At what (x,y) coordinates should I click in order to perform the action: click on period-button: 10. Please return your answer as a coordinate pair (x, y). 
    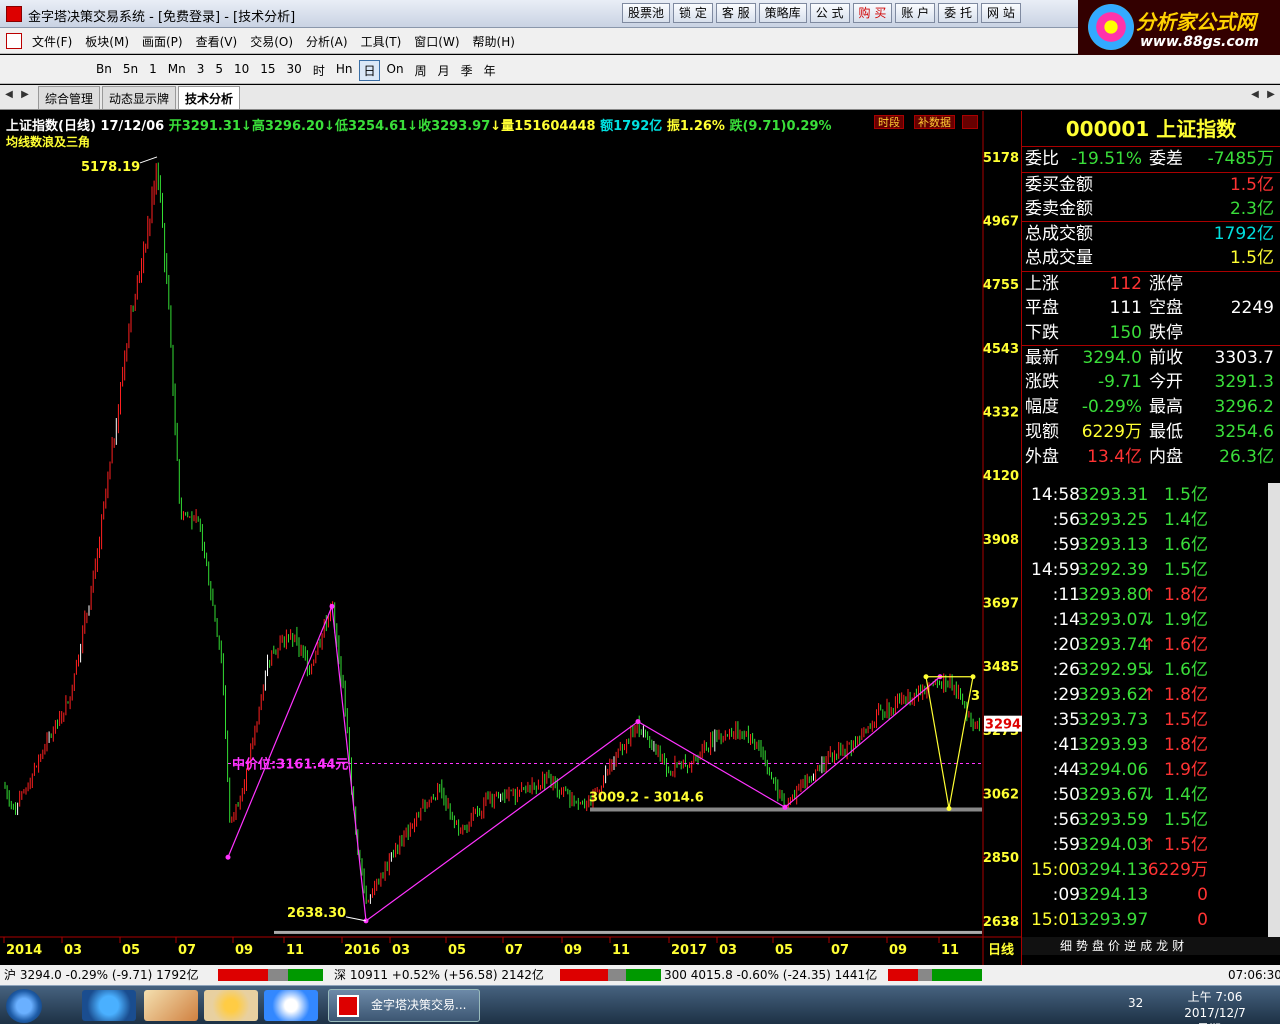
    Looking at the image, I should click on (241, 70).